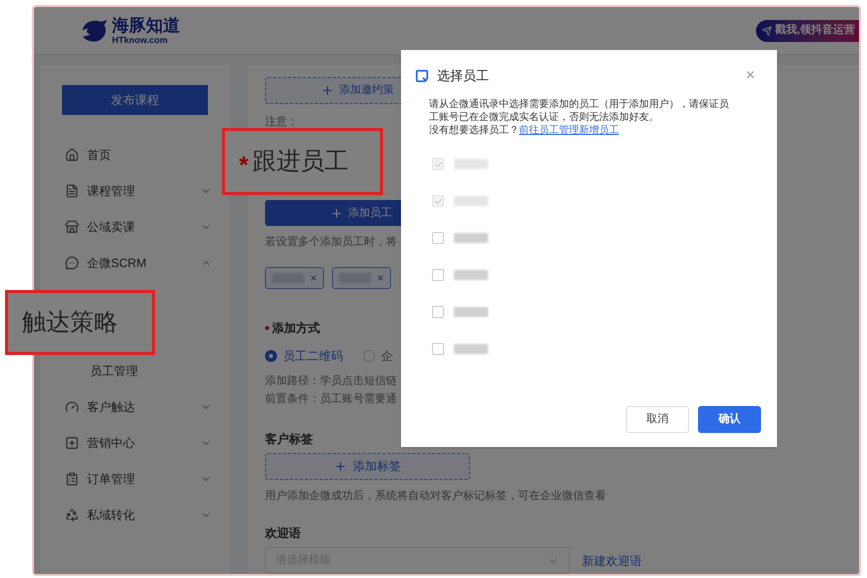 This screenshot has height=578, width=867. Describe the element at coordinates (281, 122) in the screenshot. I see `note-label: 注意：` at that location.